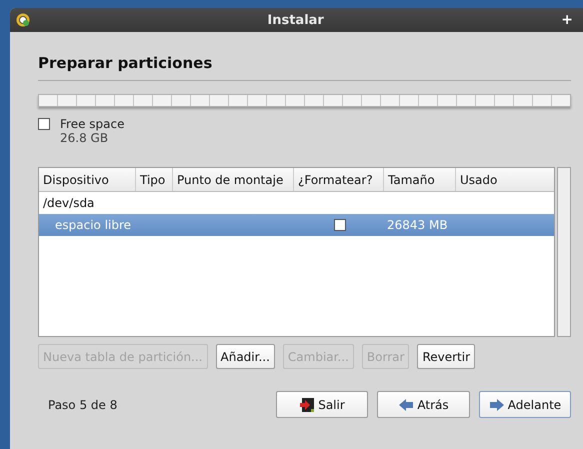 This screenshot has width=583, height=449. I want to click on scrollbar, so click(564, 252).